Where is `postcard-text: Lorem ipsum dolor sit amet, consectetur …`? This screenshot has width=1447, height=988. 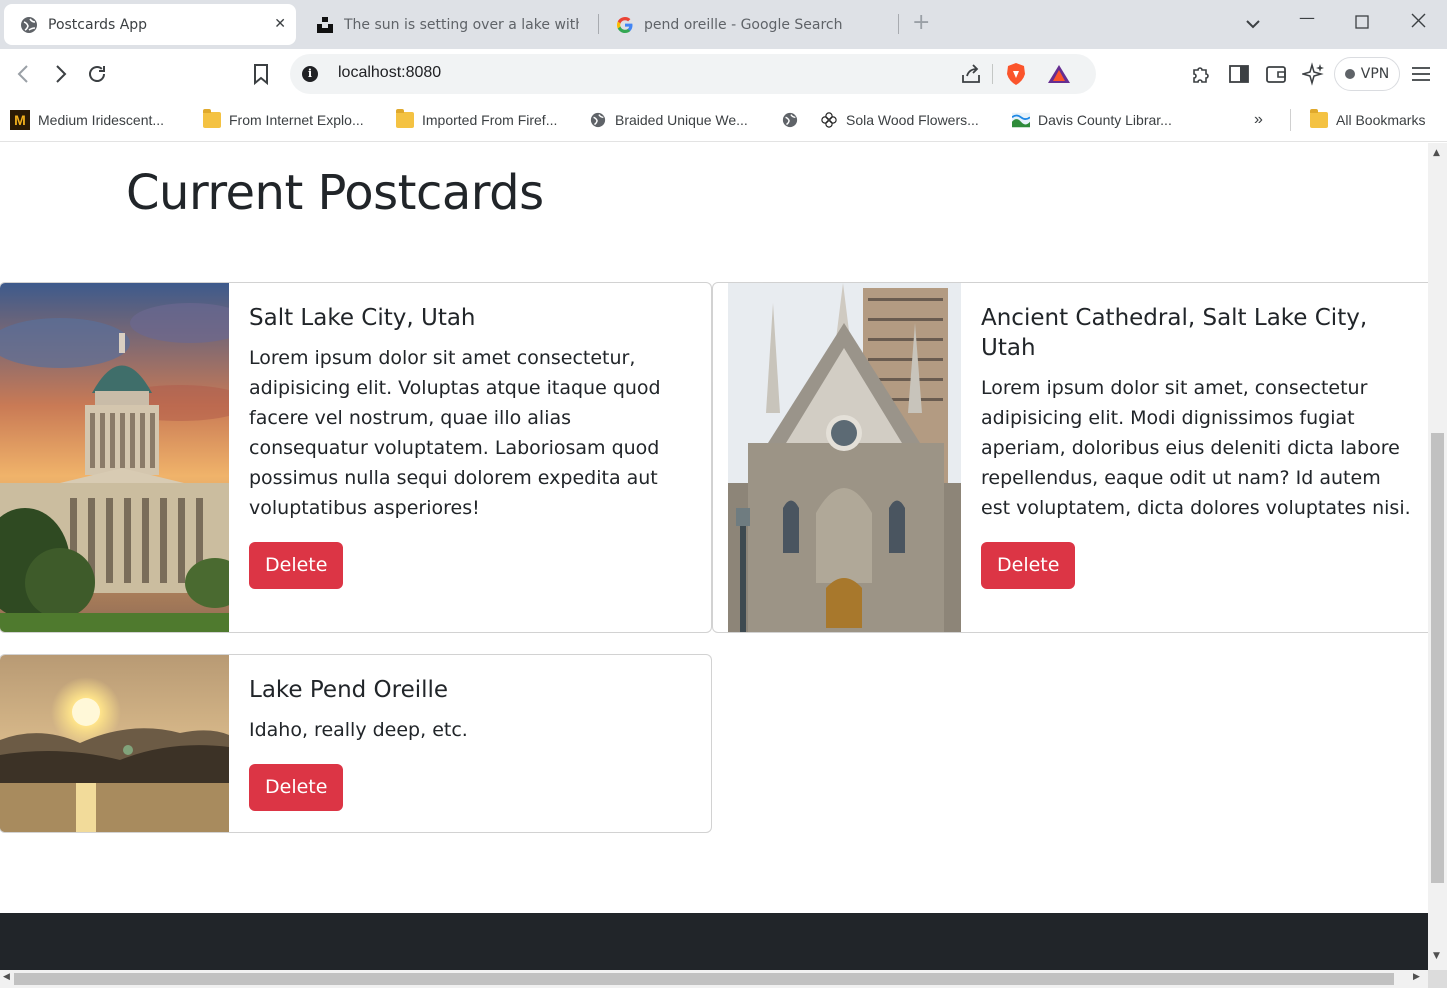 postcard-text: Lorem ipsum dolor sit amet, consectetur … is located at coordinates (1196, 448).